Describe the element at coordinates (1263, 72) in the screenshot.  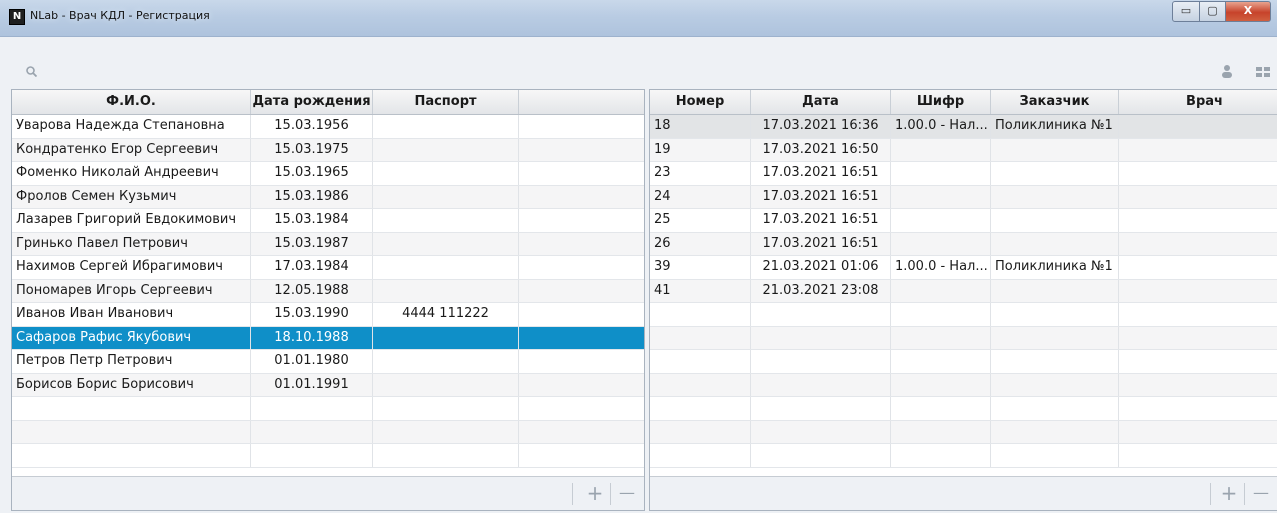
I see `grid-icon` at that location.